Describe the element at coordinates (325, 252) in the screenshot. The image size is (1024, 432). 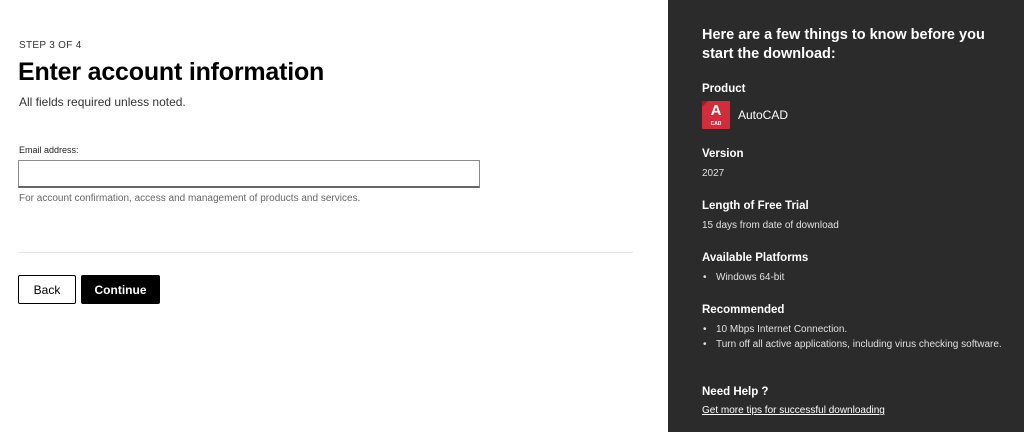
I see `form-divider` at that location.